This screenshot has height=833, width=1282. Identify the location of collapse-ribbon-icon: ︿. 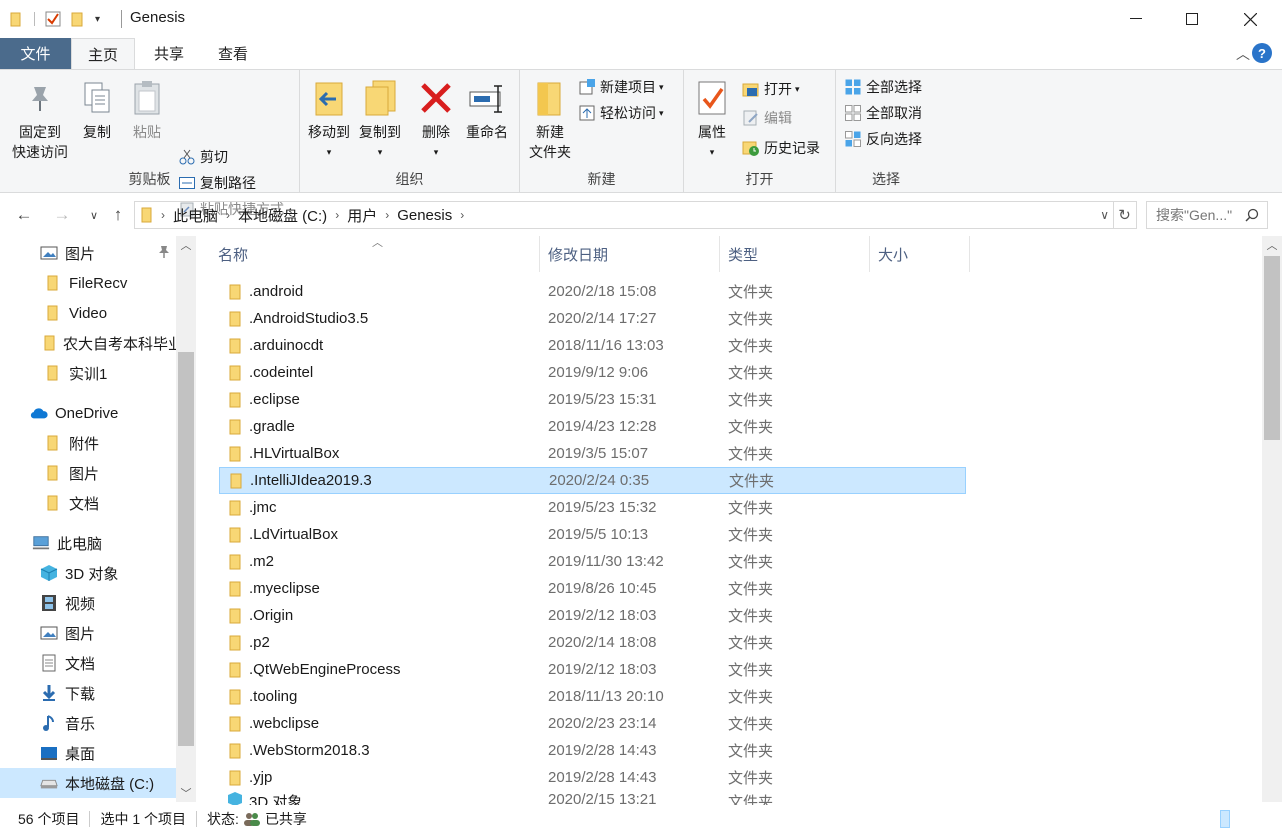
(1243, 54).